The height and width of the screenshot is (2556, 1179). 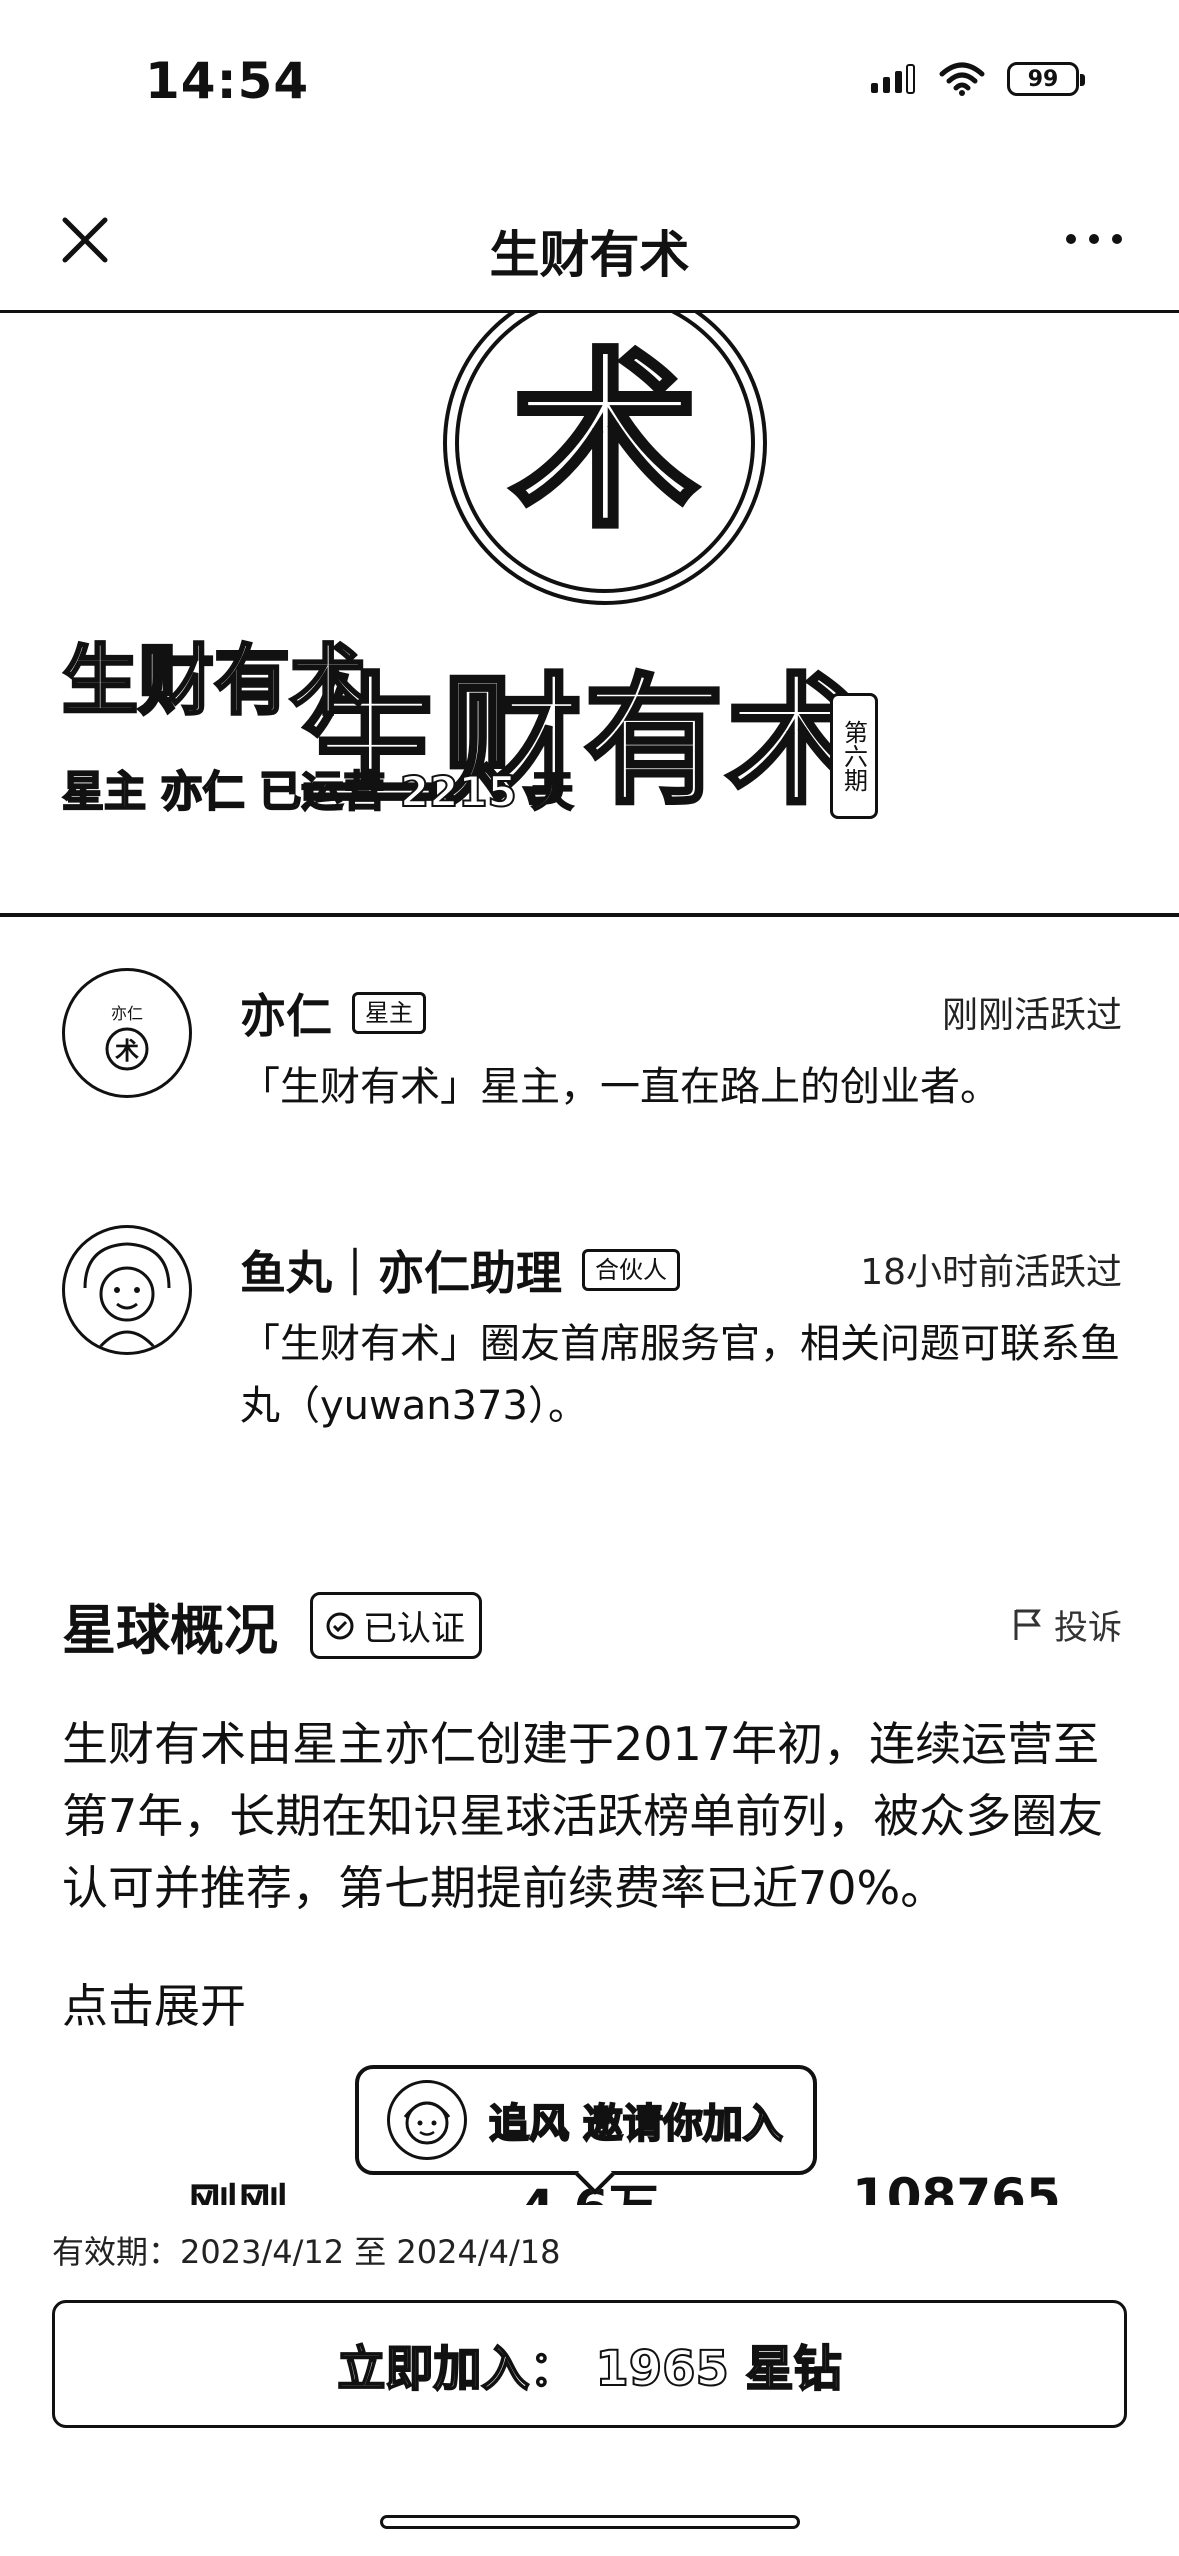 I want to click on bottom-panel: 有效期：2023/4/12 至 2024/4/18 立即加入： 1965 星钻, so click(x=589, y=2380).